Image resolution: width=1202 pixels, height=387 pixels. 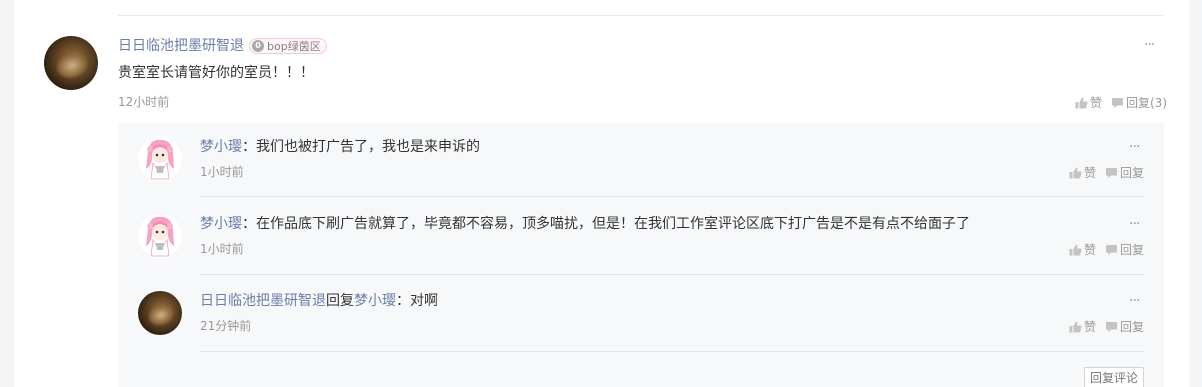 I want to click on main-author-avatar, so click(x=71, y=63).